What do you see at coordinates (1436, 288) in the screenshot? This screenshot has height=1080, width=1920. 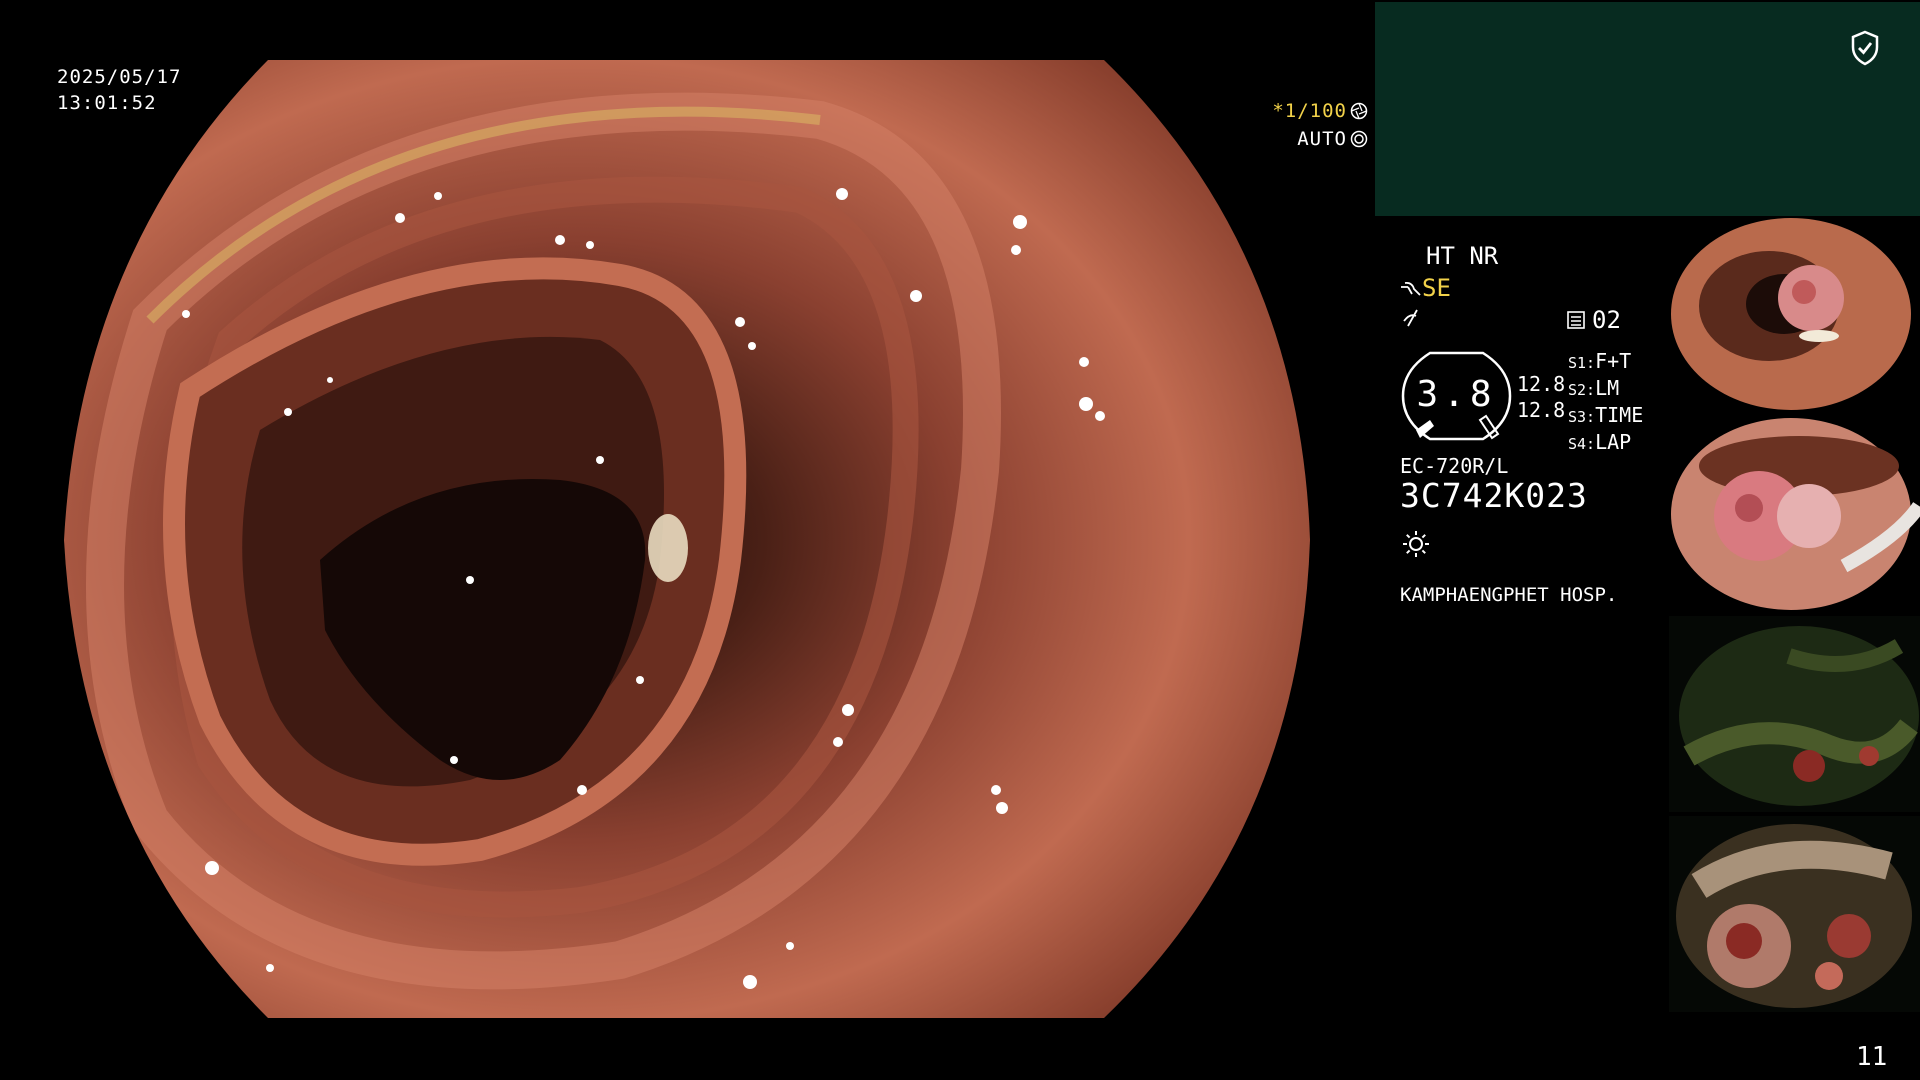 I see `mode-text: SE` at bounding box center [1436, 288].